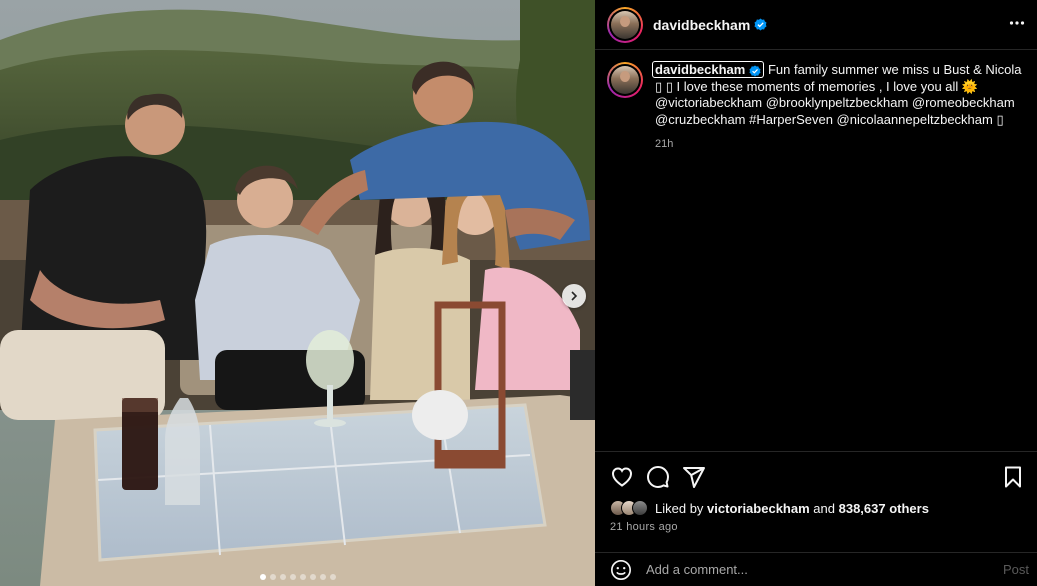 This screenshot has width=1037, height=586. What do you see at coordinates (758, 508) in the screenshot?
I see `liked-by-user-link: victoriabeckham` at bounding box center [758, 508].